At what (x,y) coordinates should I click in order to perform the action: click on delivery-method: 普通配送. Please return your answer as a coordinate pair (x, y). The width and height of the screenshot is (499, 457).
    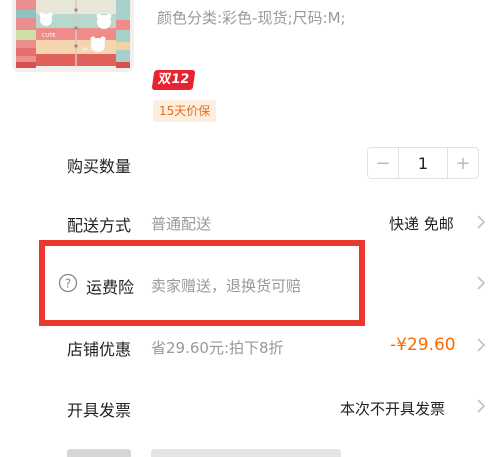
    Looking at the image, I should click on (181, 224).